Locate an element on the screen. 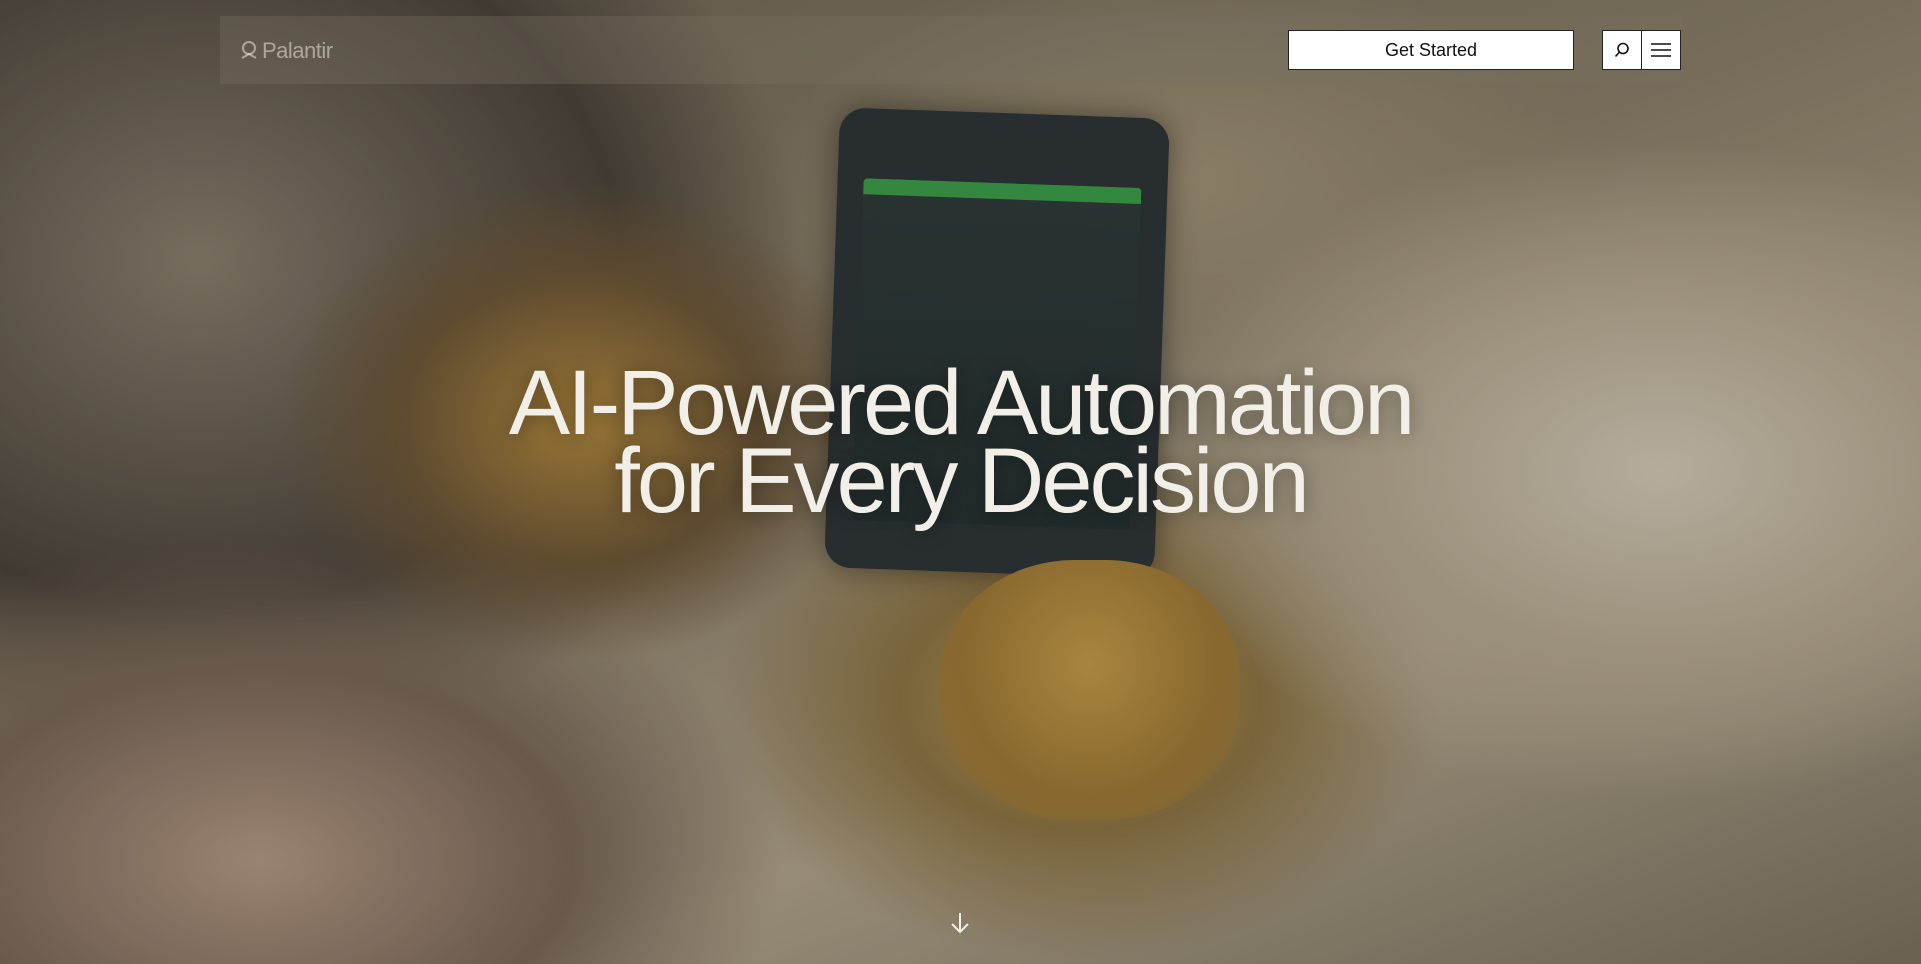  palantir-logo: Palantir is located at coordinates (286, 51).